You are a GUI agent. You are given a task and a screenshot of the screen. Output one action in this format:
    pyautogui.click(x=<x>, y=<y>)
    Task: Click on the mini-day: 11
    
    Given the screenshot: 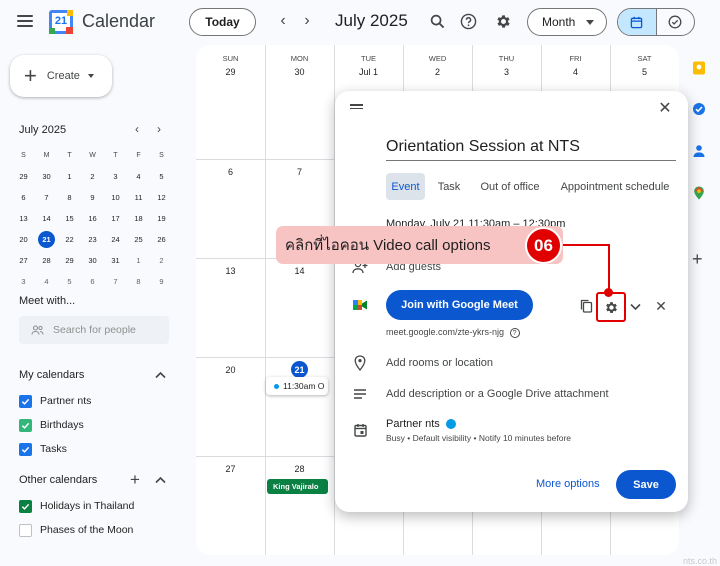 What is the action you would take?
    pyautogui.click(x=138, y=197)
    